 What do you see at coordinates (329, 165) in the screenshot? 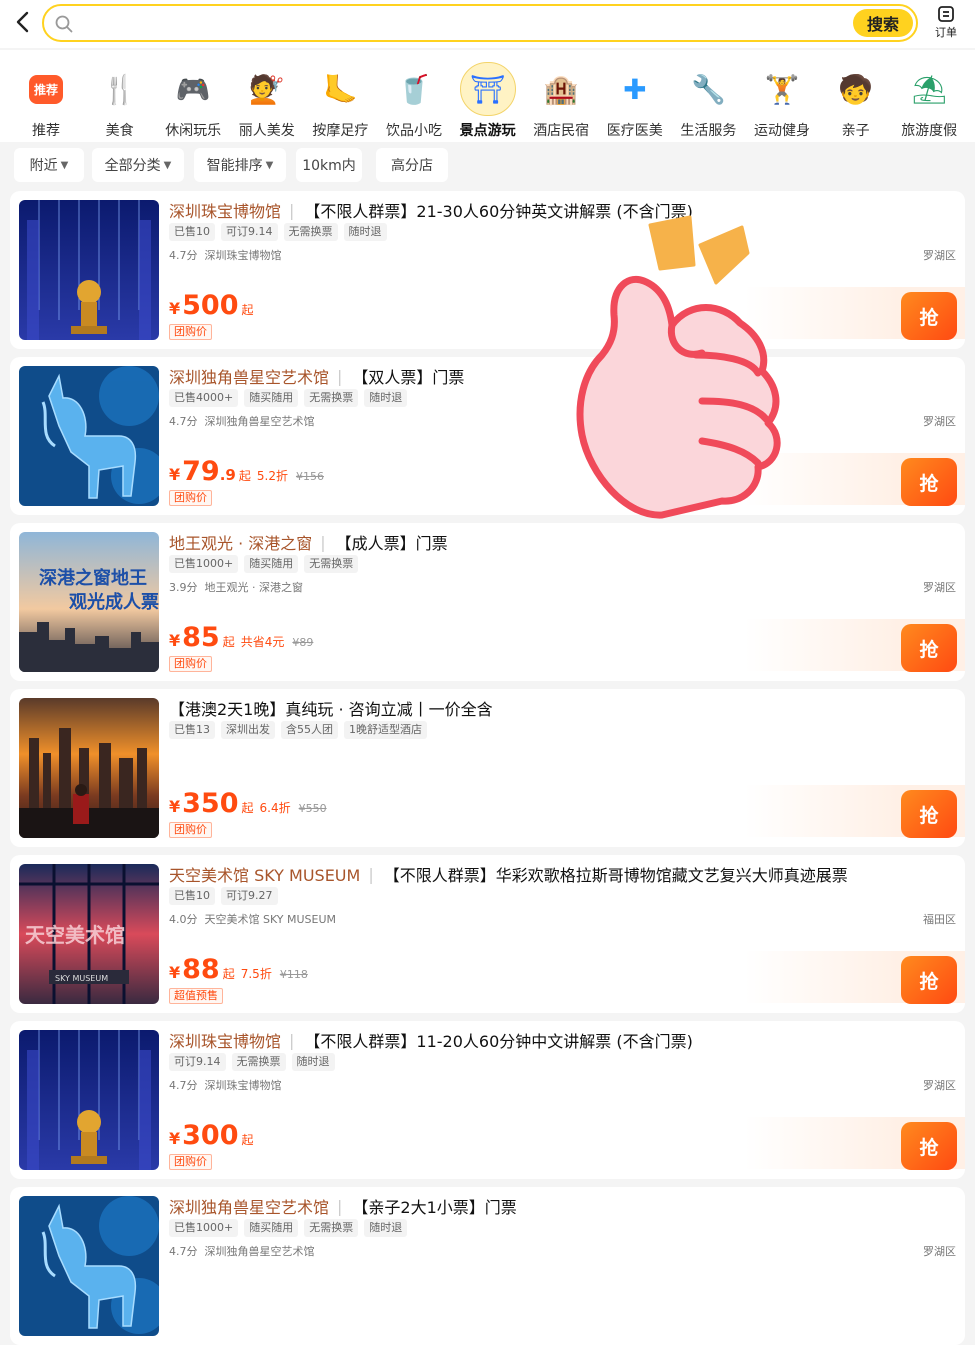
I see `filter-chip-3: 10km内` at bounding box center [329, 165].